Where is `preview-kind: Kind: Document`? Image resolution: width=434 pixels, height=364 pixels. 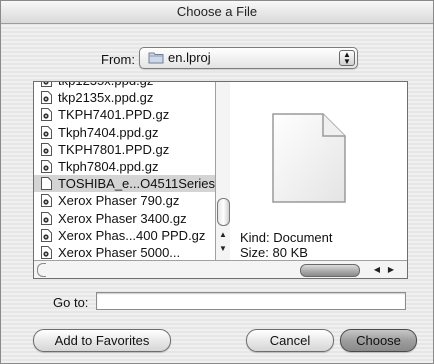
preview-kind: Kind: Document is located at coordinates (286, 237).